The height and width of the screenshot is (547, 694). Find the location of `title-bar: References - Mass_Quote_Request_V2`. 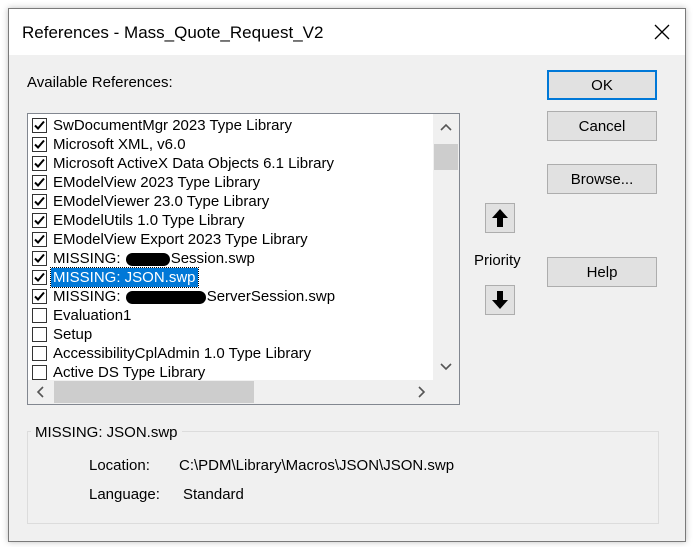

title-bar: References - Mass_Quote_Request_V2 is located at coordinates (347, 32).